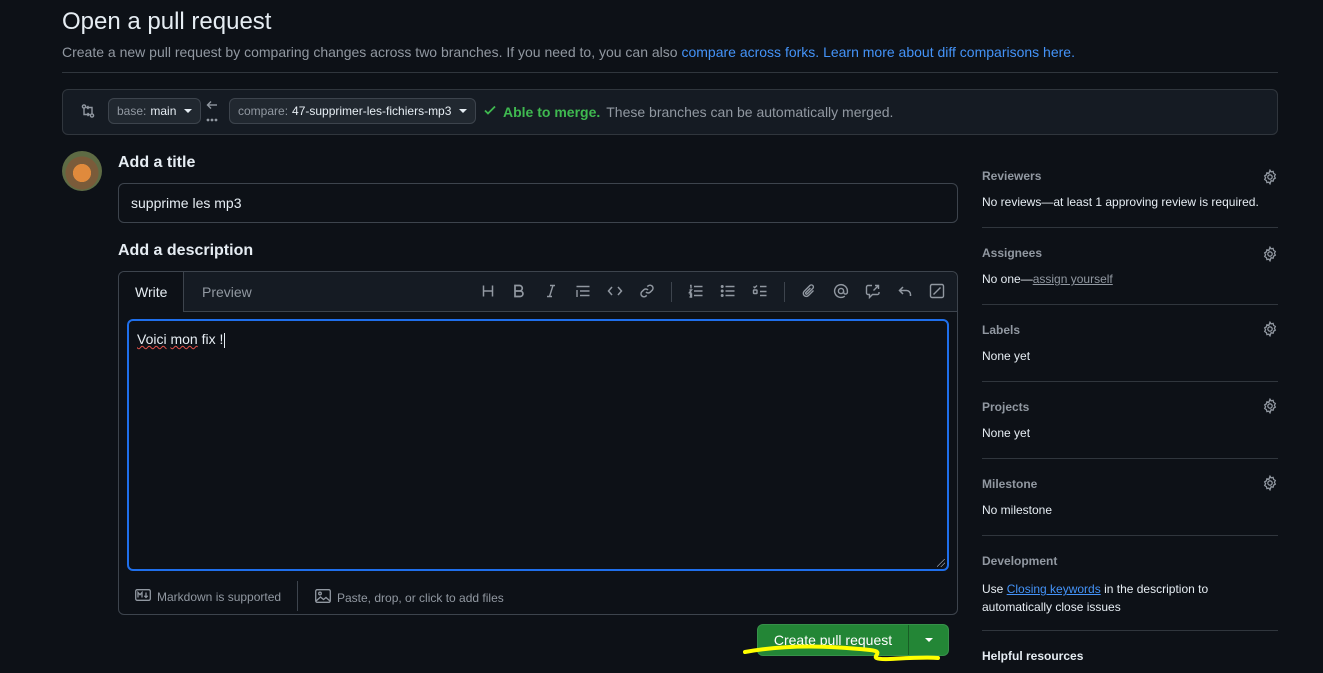 The width and height of the screenshot is (1323, 673). Describe the element at coordinates (1006, 356) in the screenshot. I see `labels-value: None yet` at that location.